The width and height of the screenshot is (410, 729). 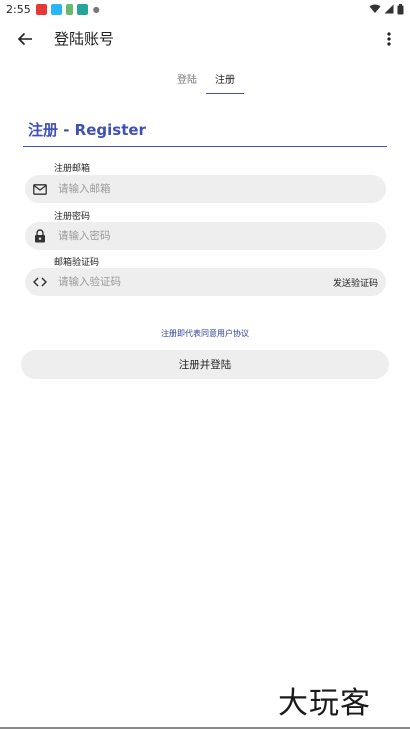 I want to click on tab-register: 注册, so click(x=225, y=80).